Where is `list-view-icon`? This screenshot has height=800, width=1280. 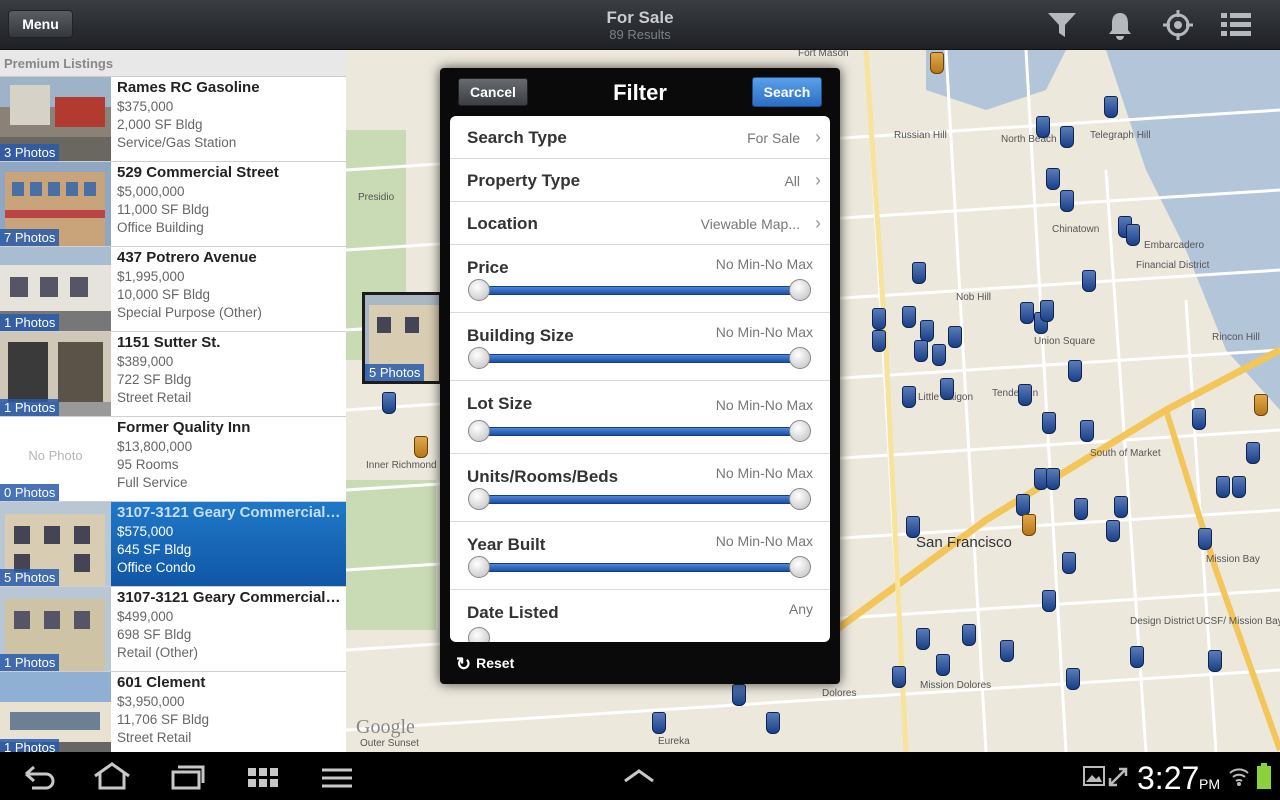 list-view-icon is located at coordinates (1236, 25).